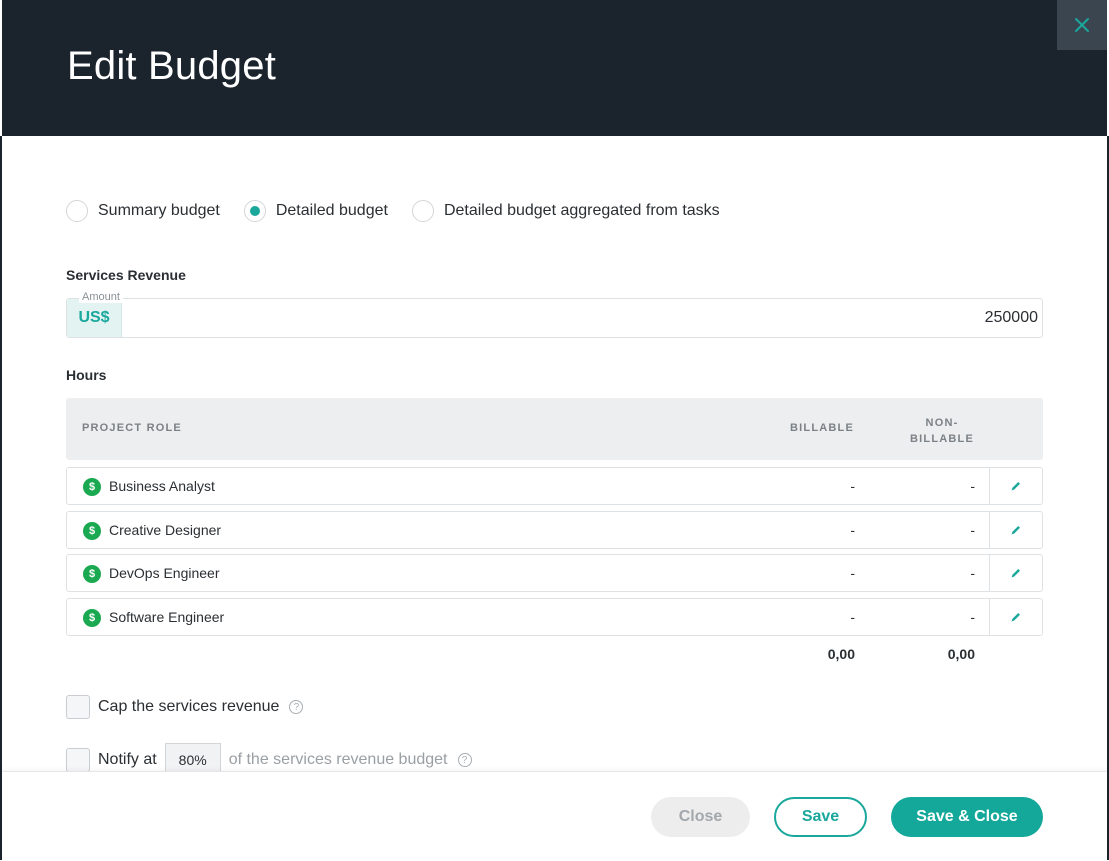 Image resolution: width=1109 pixels, height=861 pixels. Describe the element at coordinates (126, 275) in the screenshot. I see `services-revenue-heading: Services Revenue` at that location.